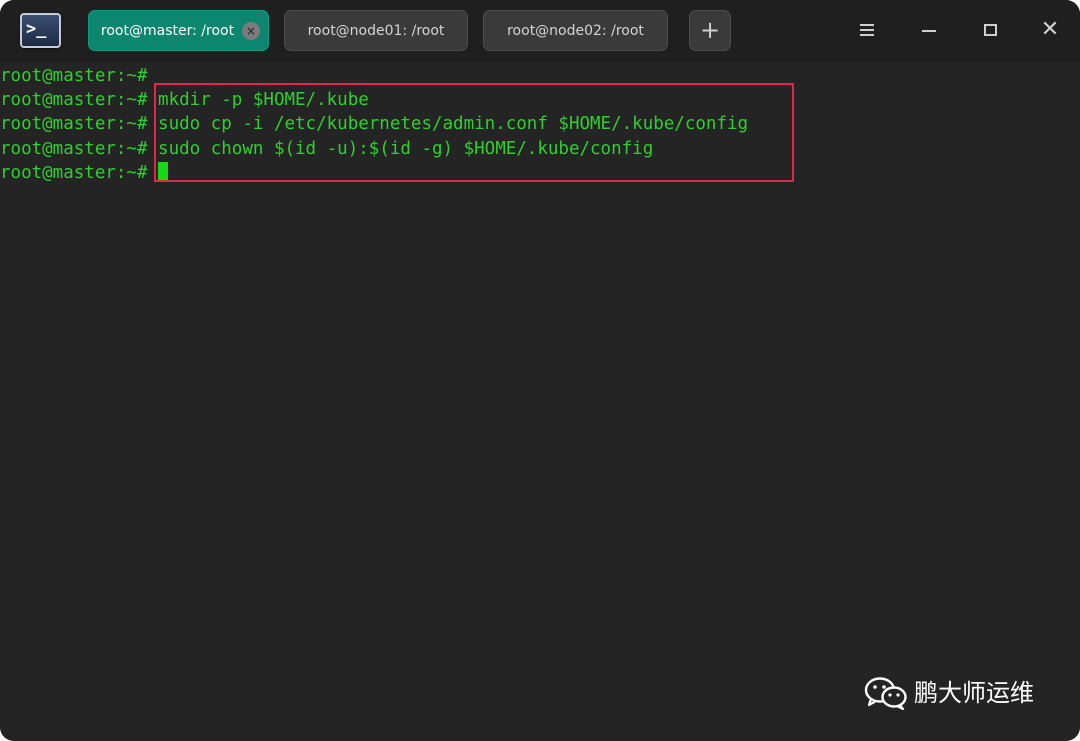 The height and width of the screenshot is (741, 1080). Describe the element at coordinates (167, 30) in the screenshot. I see `tab-label: root@master: /root` at that location.